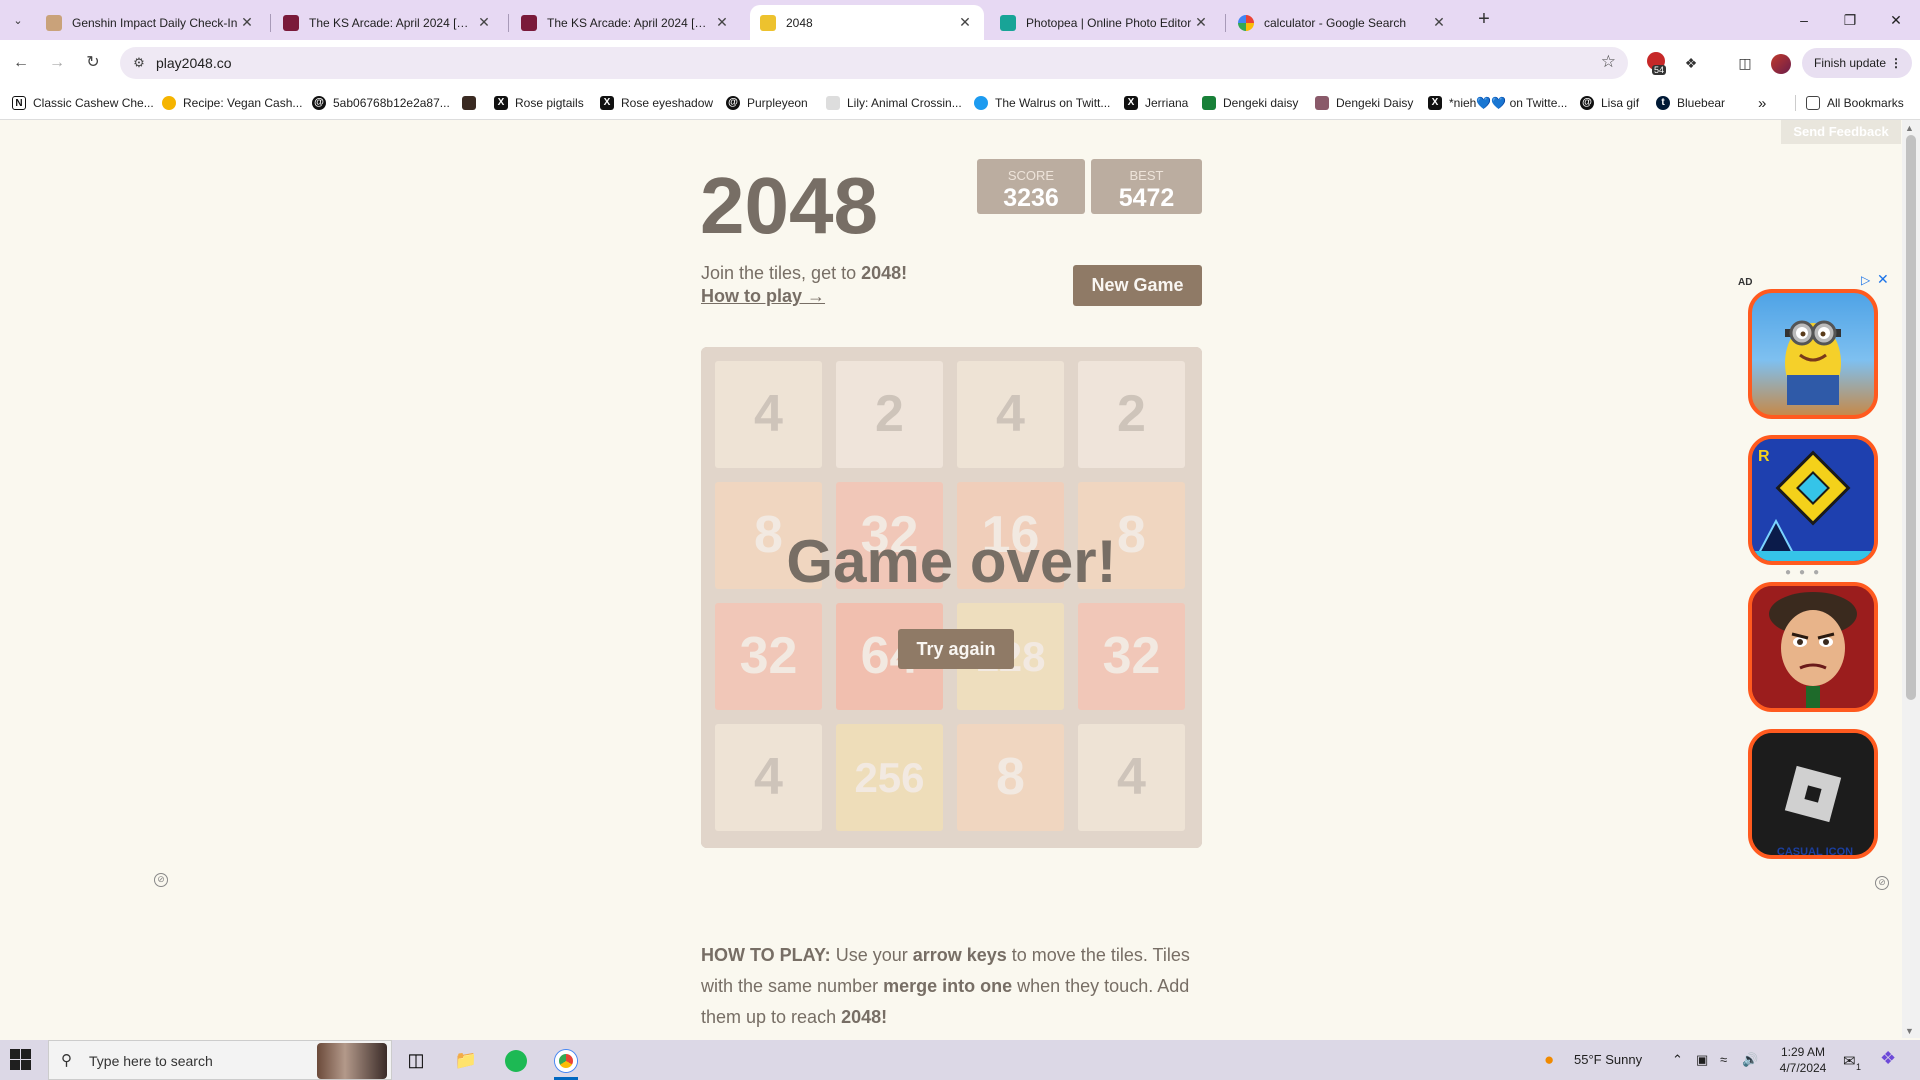  I want to click on ad-app-scary-teacher, so click(1813, 647).